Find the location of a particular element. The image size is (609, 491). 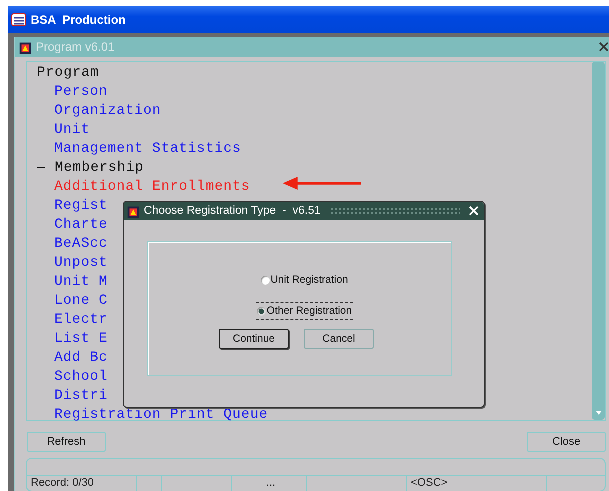

tree-item: Management Statistics is located at coordinates (148, 148).